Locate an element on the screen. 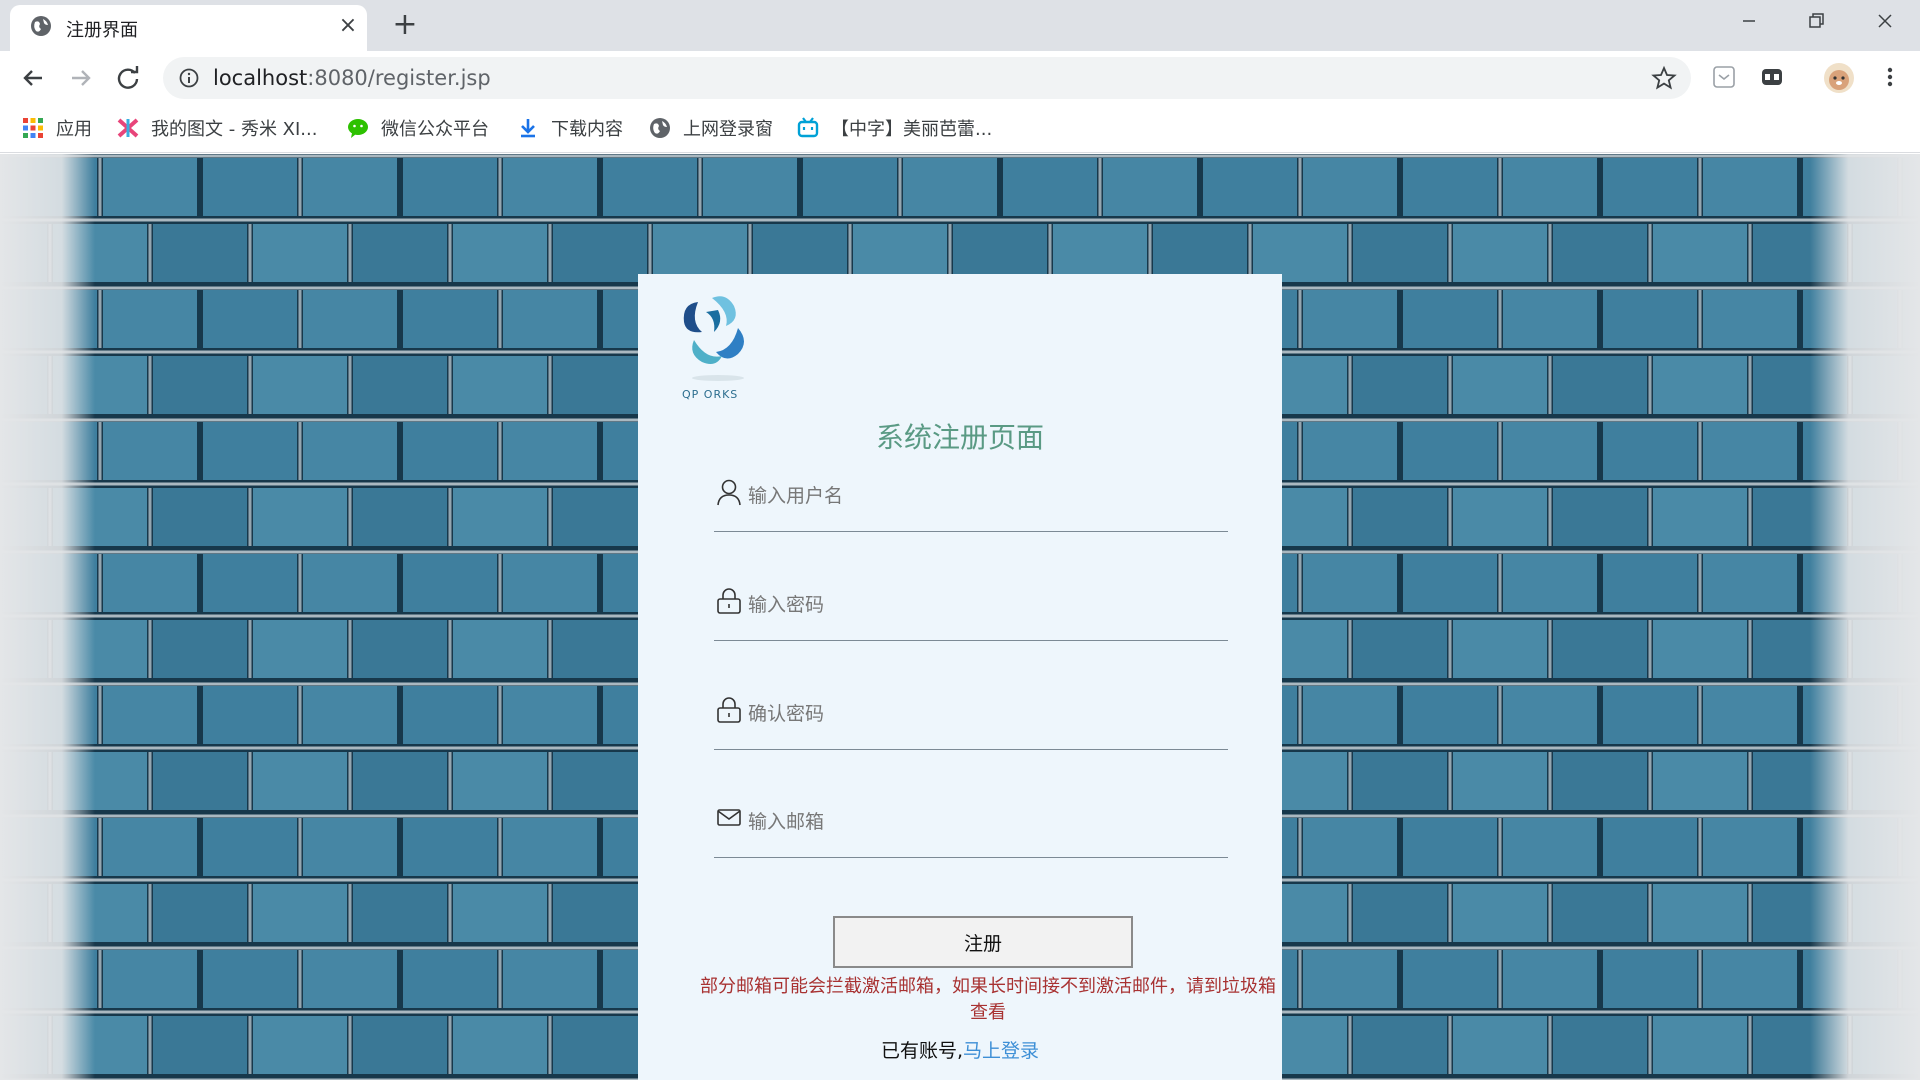  bookmark-label: 微信公众平台 is located at coordinates (435, 129).